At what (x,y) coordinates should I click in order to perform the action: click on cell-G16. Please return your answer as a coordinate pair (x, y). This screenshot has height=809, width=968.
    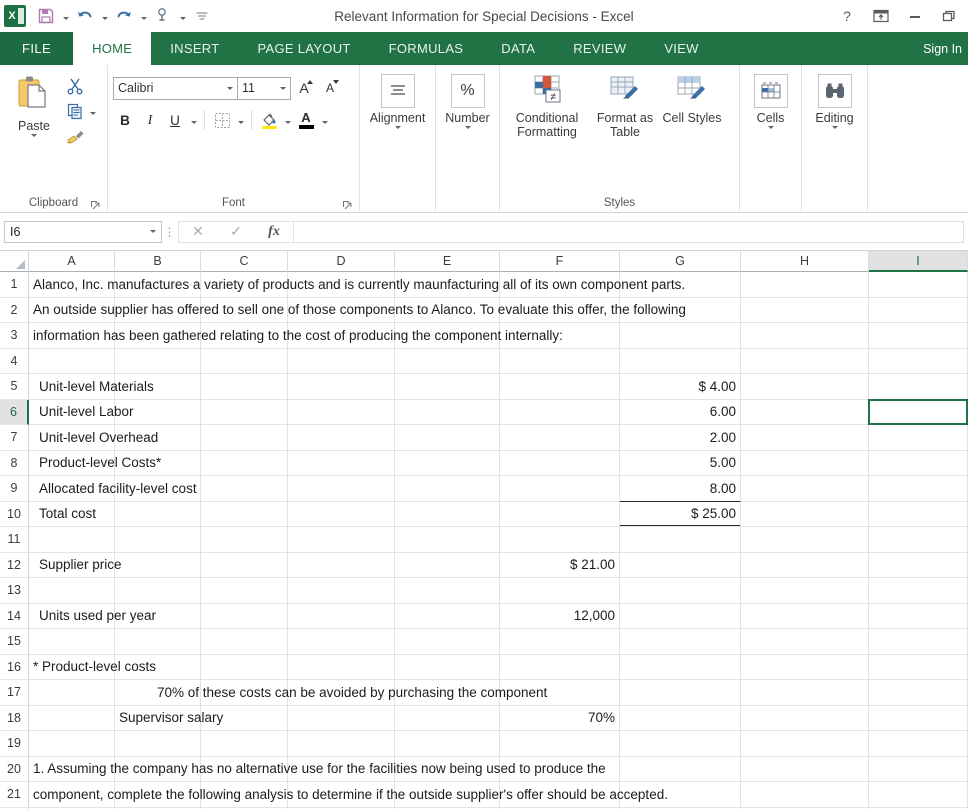
    Looking at the image, I should click on (680, 667).